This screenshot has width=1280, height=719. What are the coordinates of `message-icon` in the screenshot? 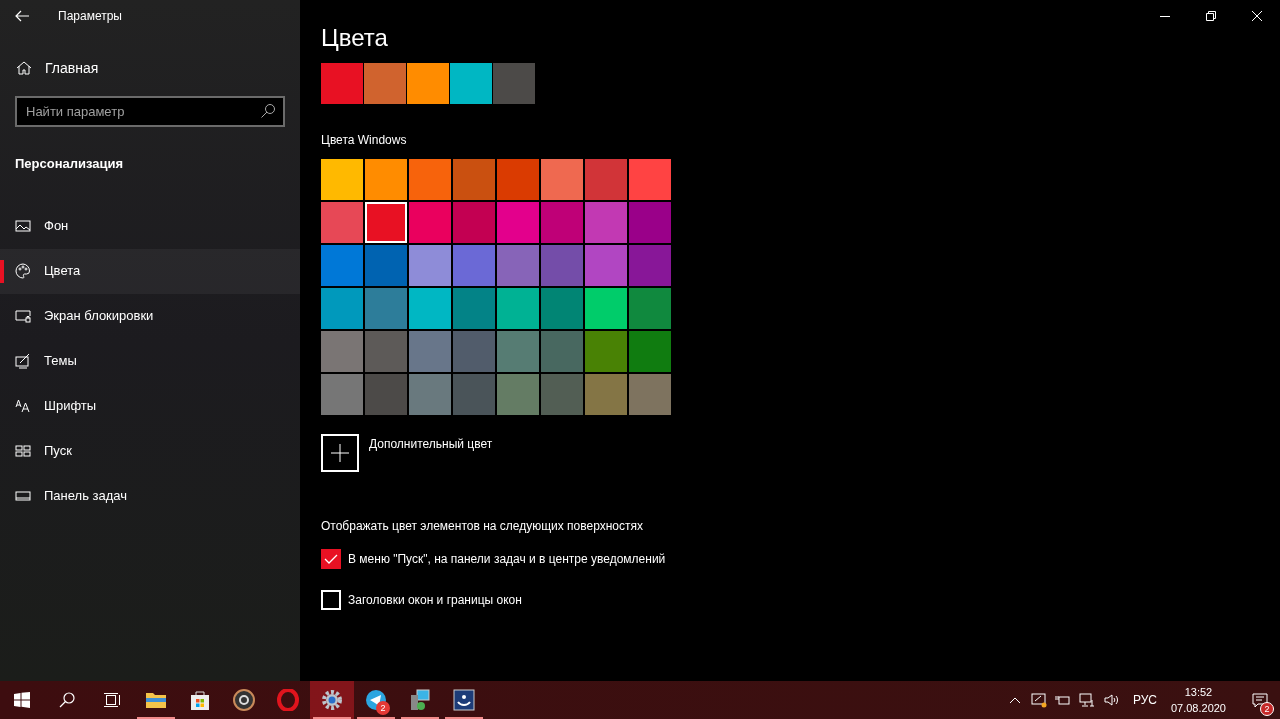 It's located at (1260, 700).